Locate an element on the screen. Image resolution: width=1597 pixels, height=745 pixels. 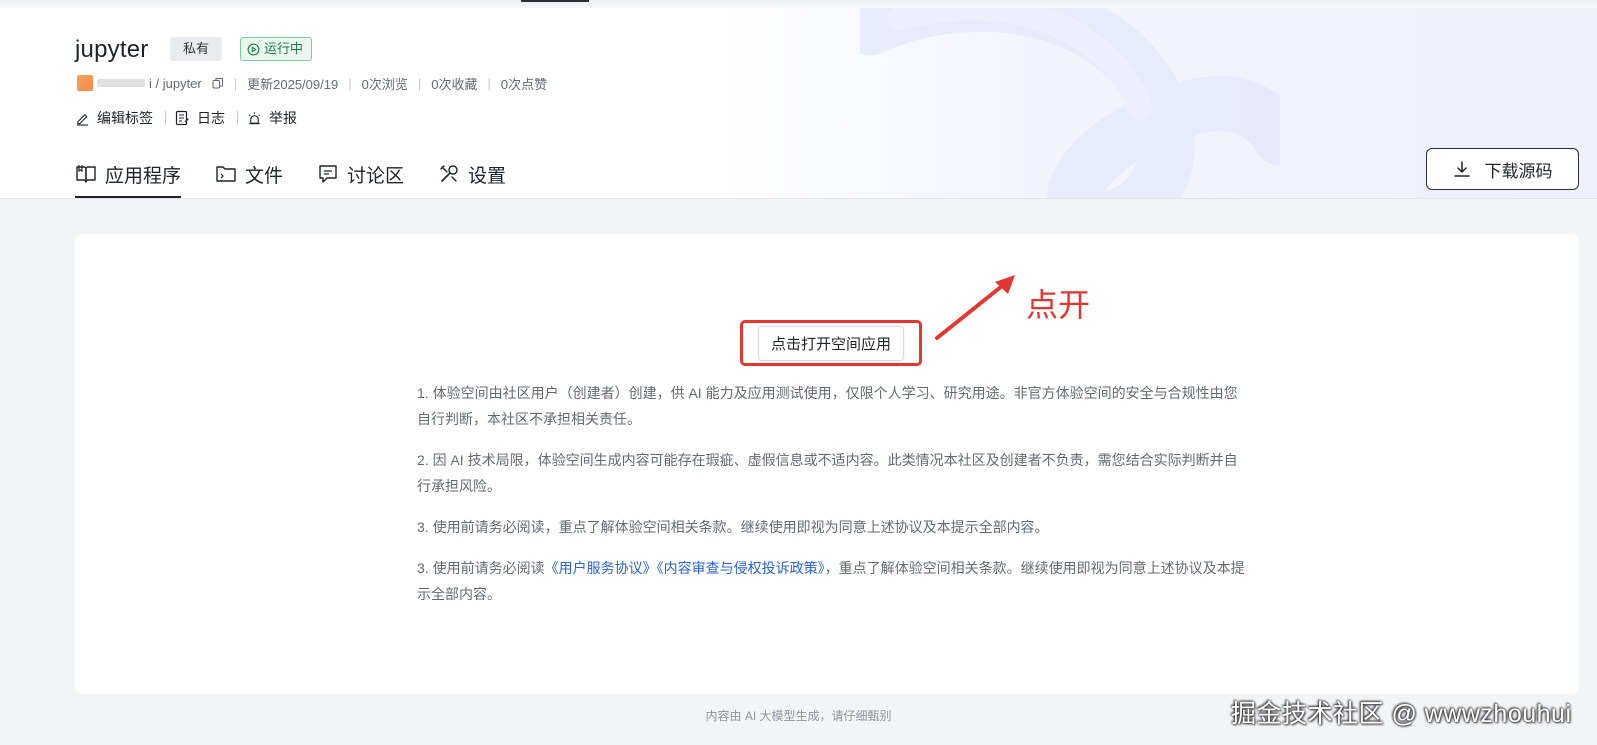
download-icon is located at coordinates (1461, 169).